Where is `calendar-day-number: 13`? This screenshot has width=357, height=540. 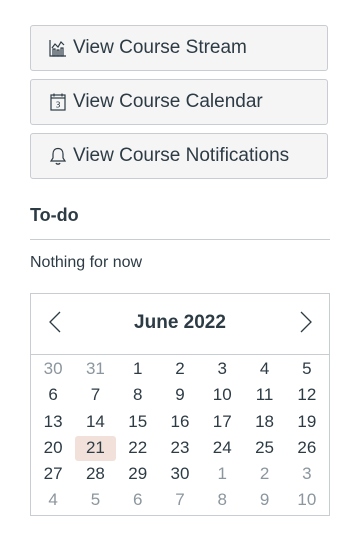 calendar-day-number: 13 is located at coordinates (53, 421).